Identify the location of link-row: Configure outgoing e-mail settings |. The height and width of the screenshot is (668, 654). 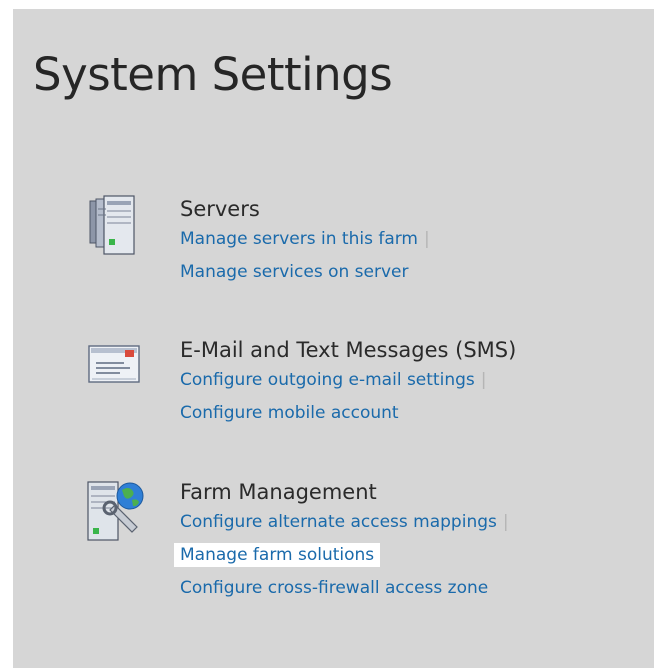
(348, 380).